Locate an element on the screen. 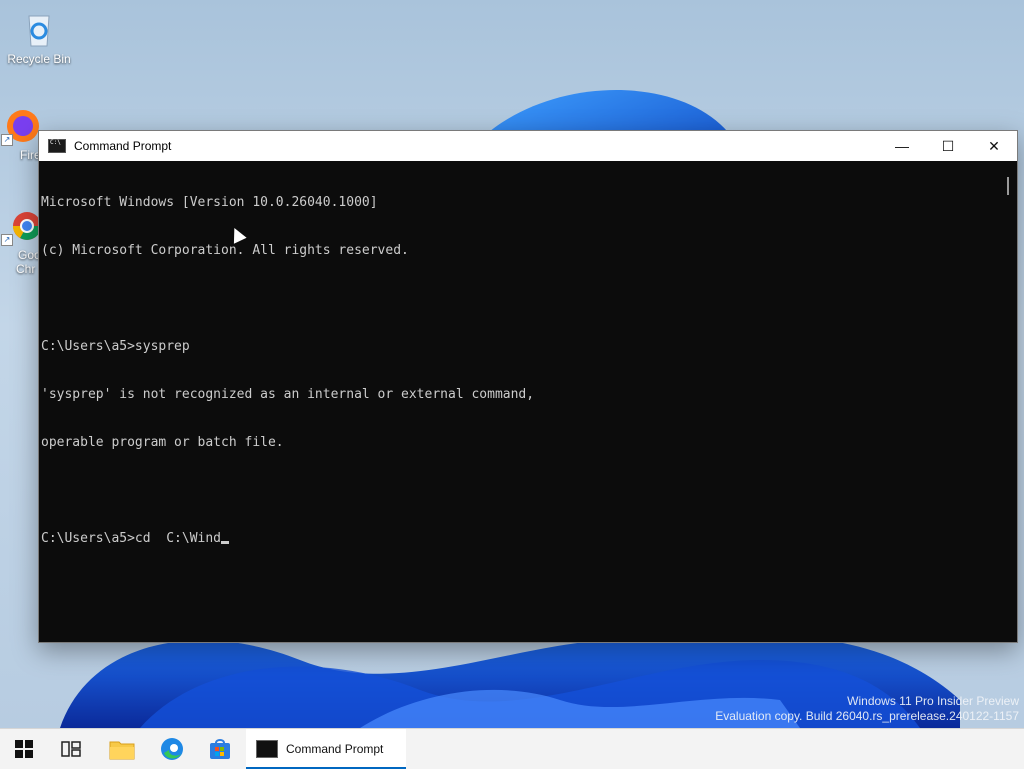 Image resolution: width=1024 pixels, height=769 pixels. watermark-line-1: Windows 11 Pro Insider Preview is located at coordinates (933, 701).